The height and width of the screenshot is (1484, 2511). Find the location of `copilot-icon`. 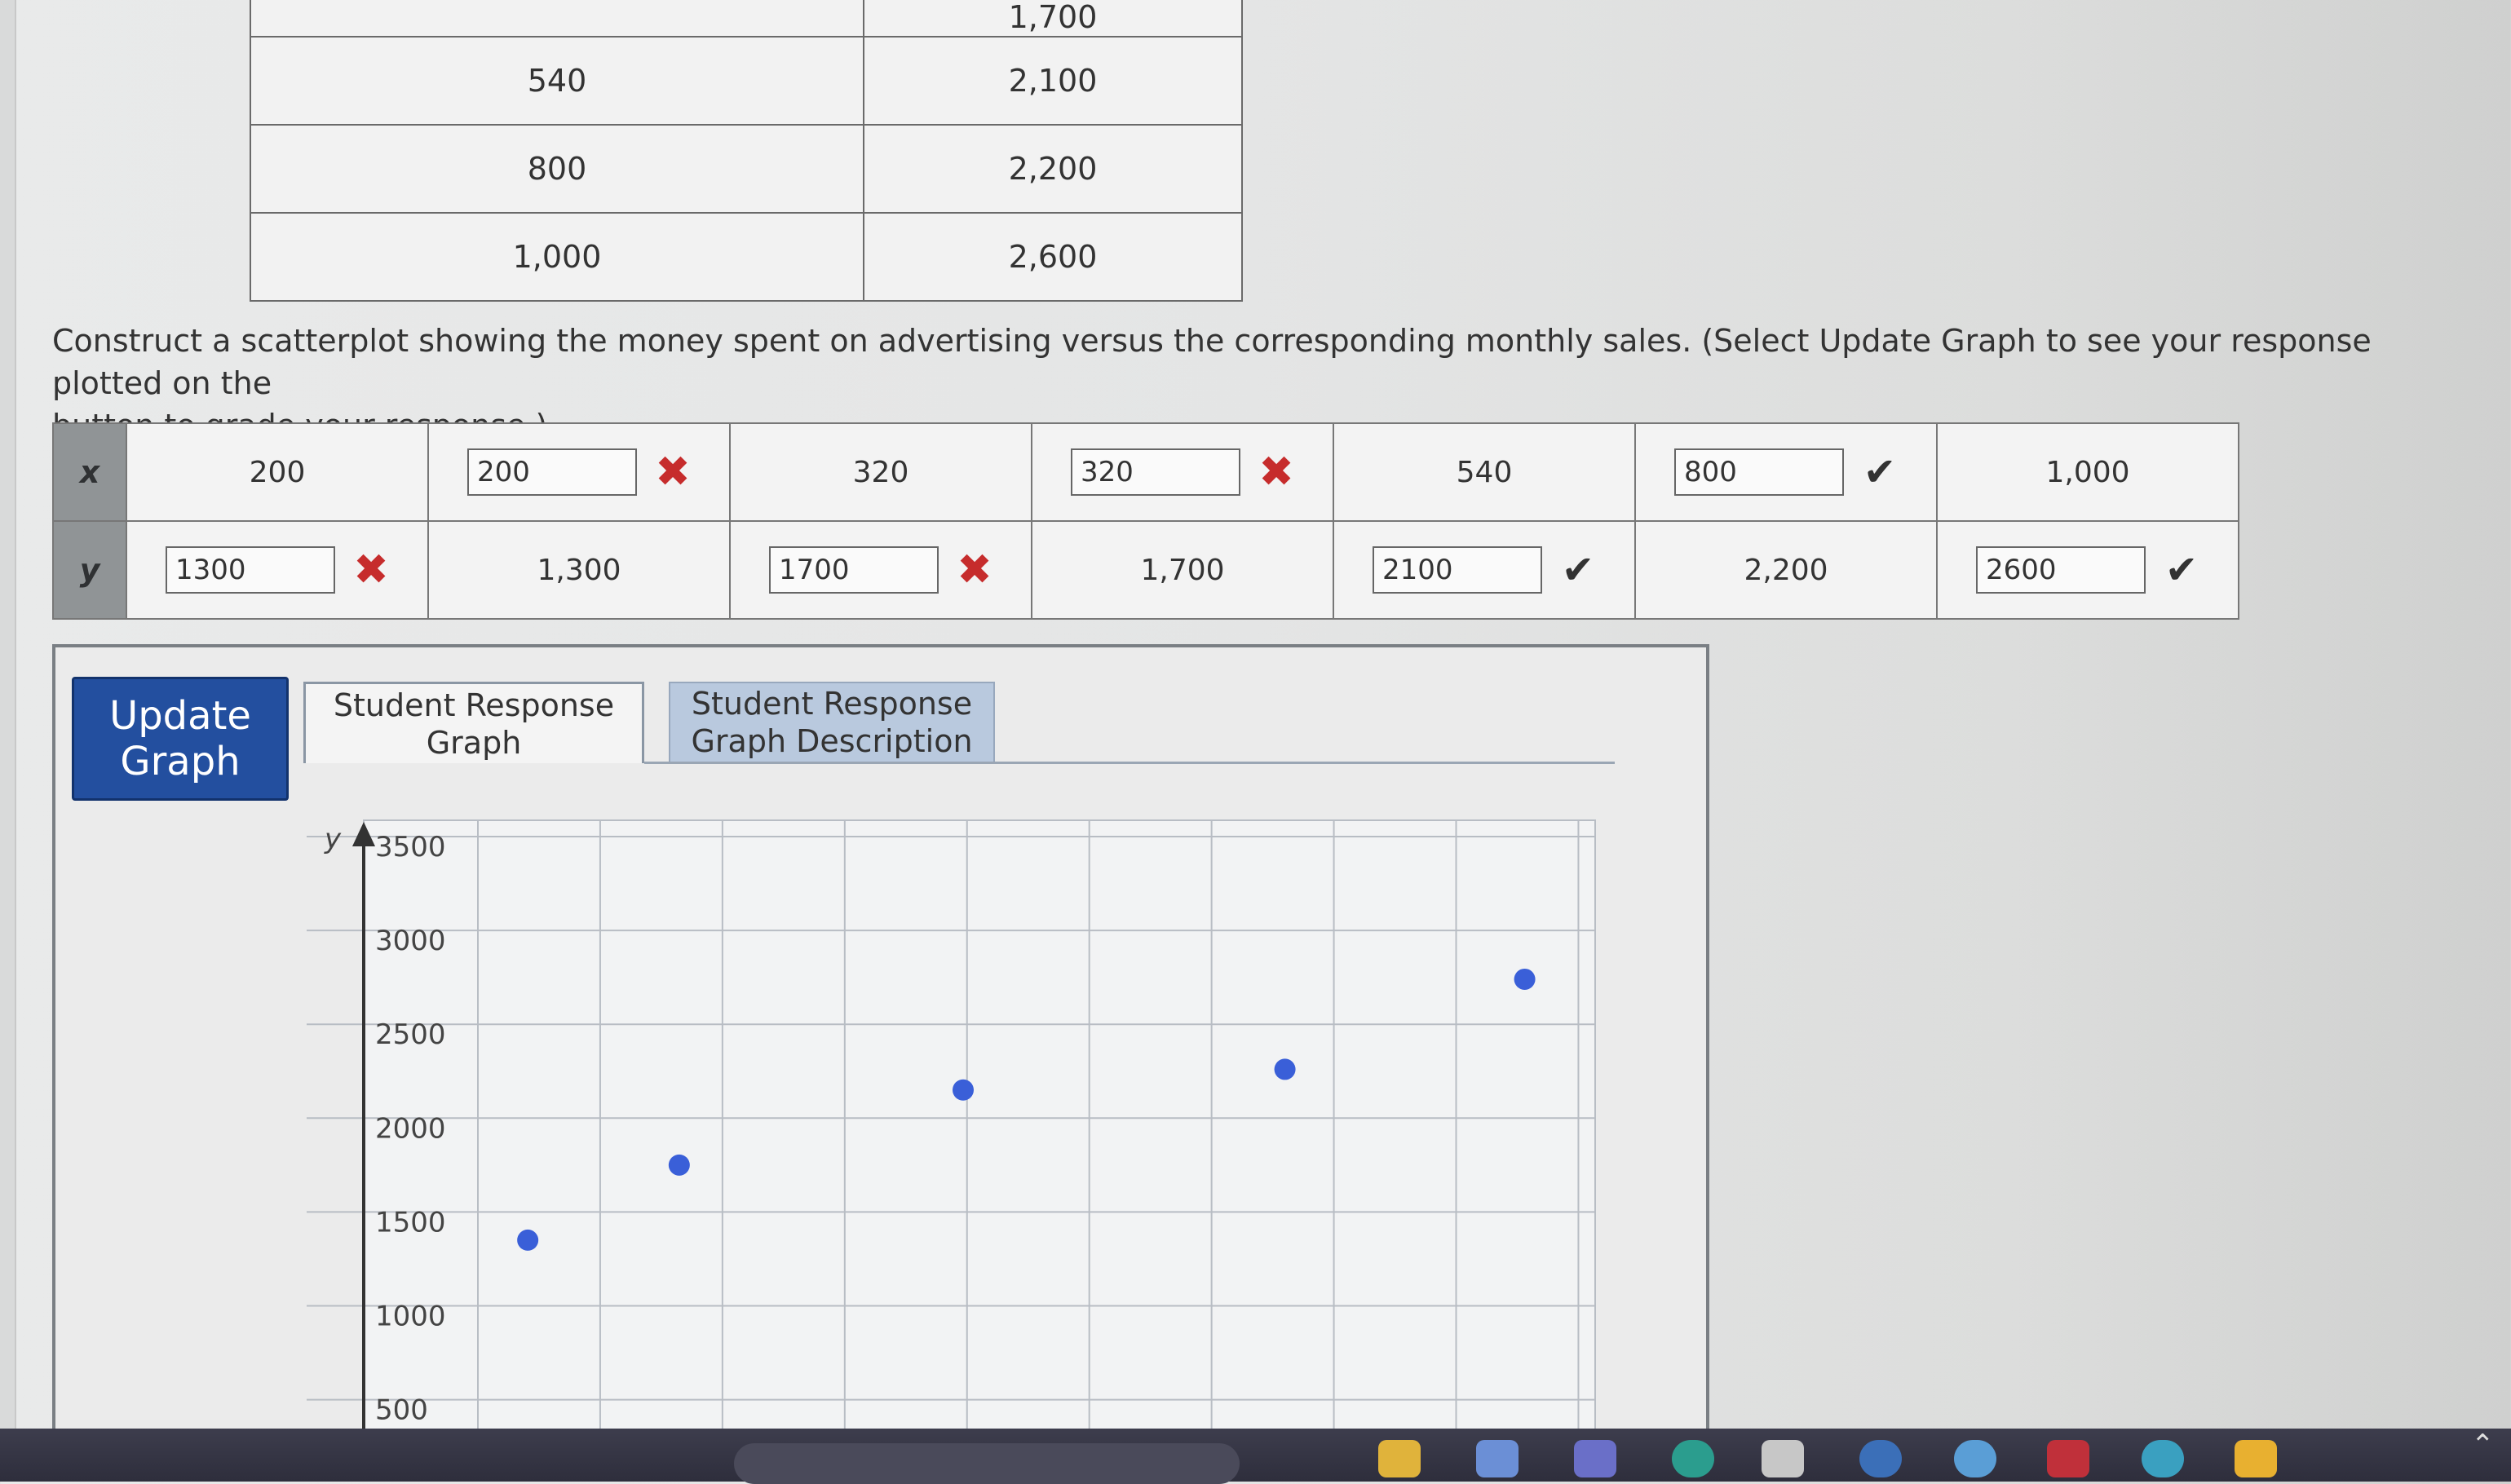

copilot-icon is located at coordinates (1497, 1458).